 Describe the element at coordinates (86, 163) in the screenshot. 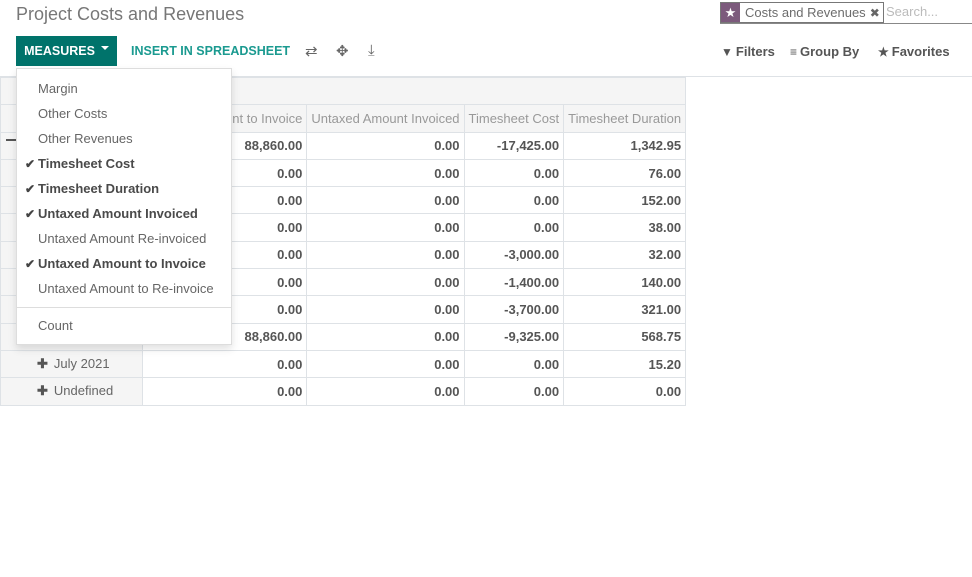

I see `measure-label: Timesheet Cost` at that location.